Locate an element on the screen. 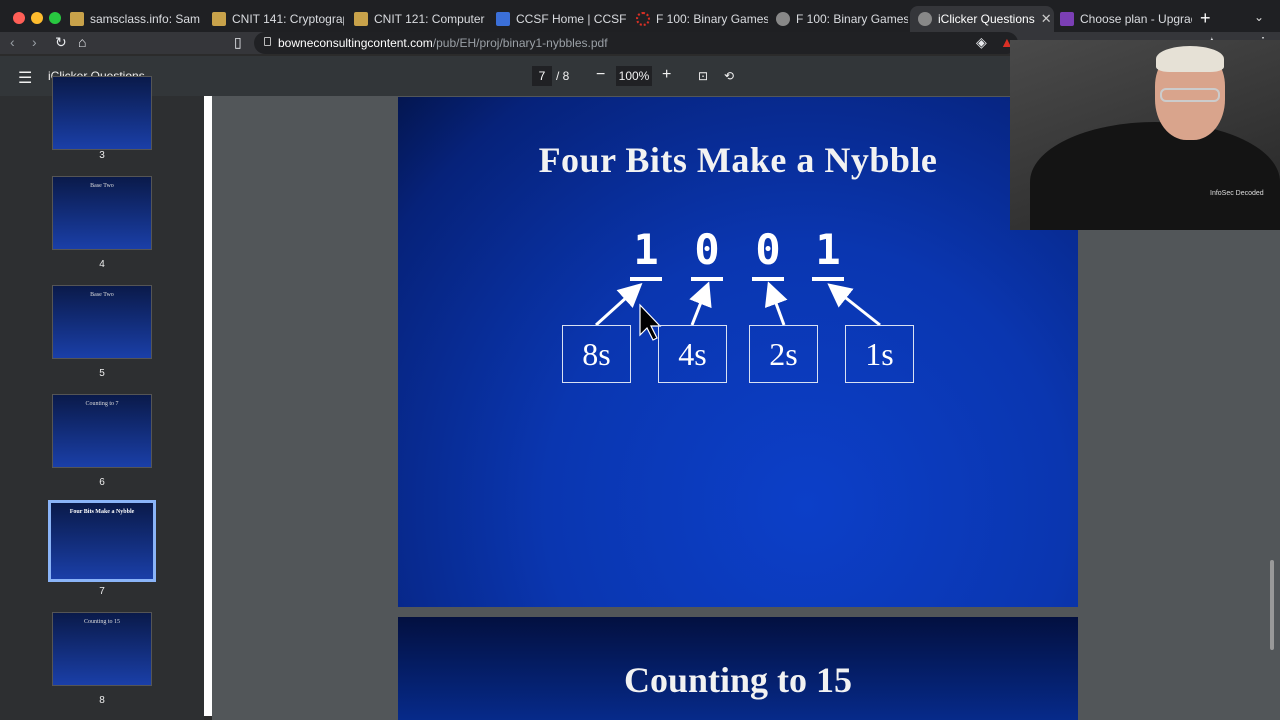 This screenshot has width=1280, height=720. back-icon: ‹ is located at coordinates (12, 42).